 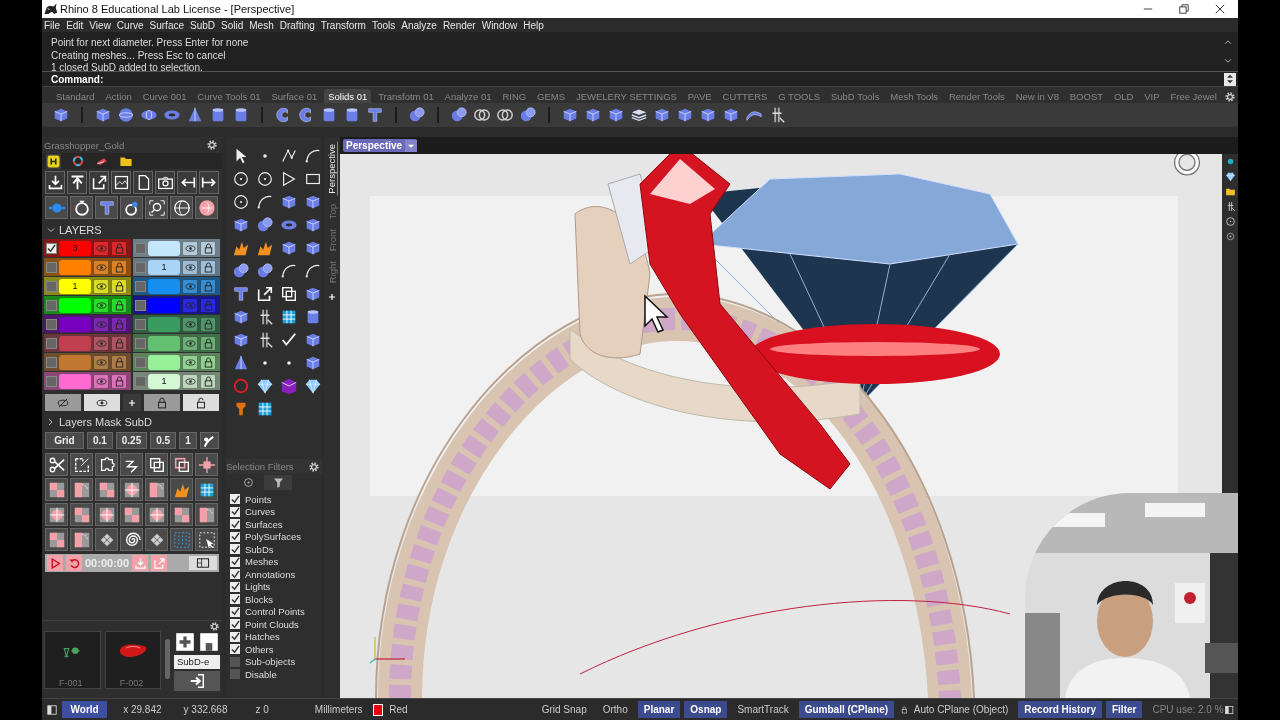 What do you see at coordinates (105, 422) in the screenshot?
I see `section-title: Layers Mask SubD` at bounding box center [105, 422].